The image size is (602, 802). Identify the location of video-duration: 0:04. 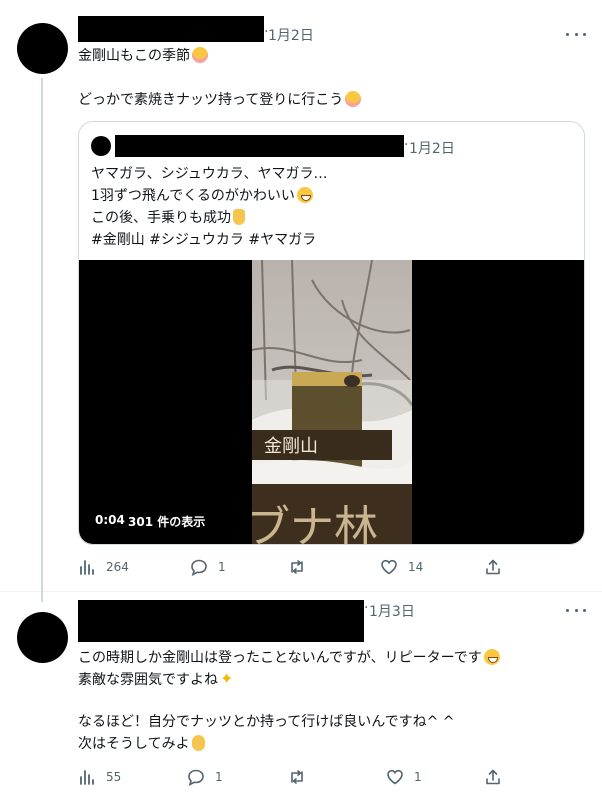
(110, 520).